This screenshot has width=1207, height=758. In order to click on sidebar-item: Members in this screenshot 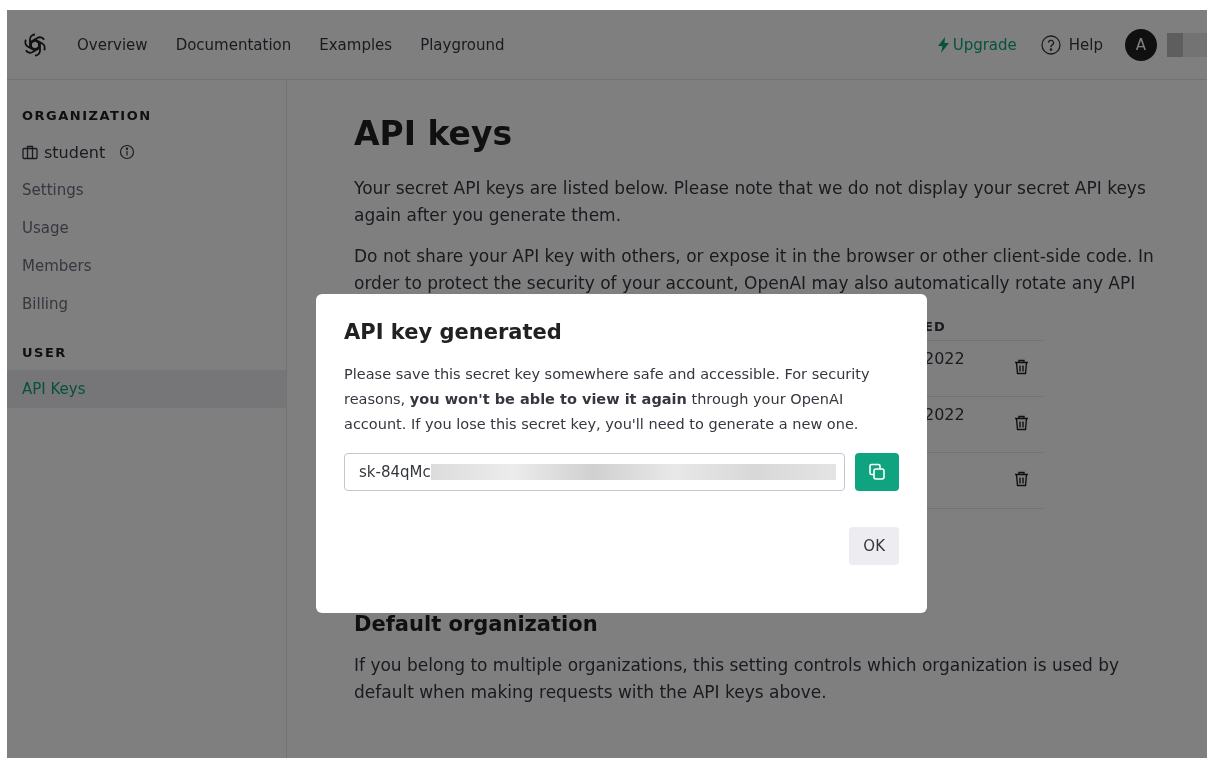, I will do `click(146, 266)`.